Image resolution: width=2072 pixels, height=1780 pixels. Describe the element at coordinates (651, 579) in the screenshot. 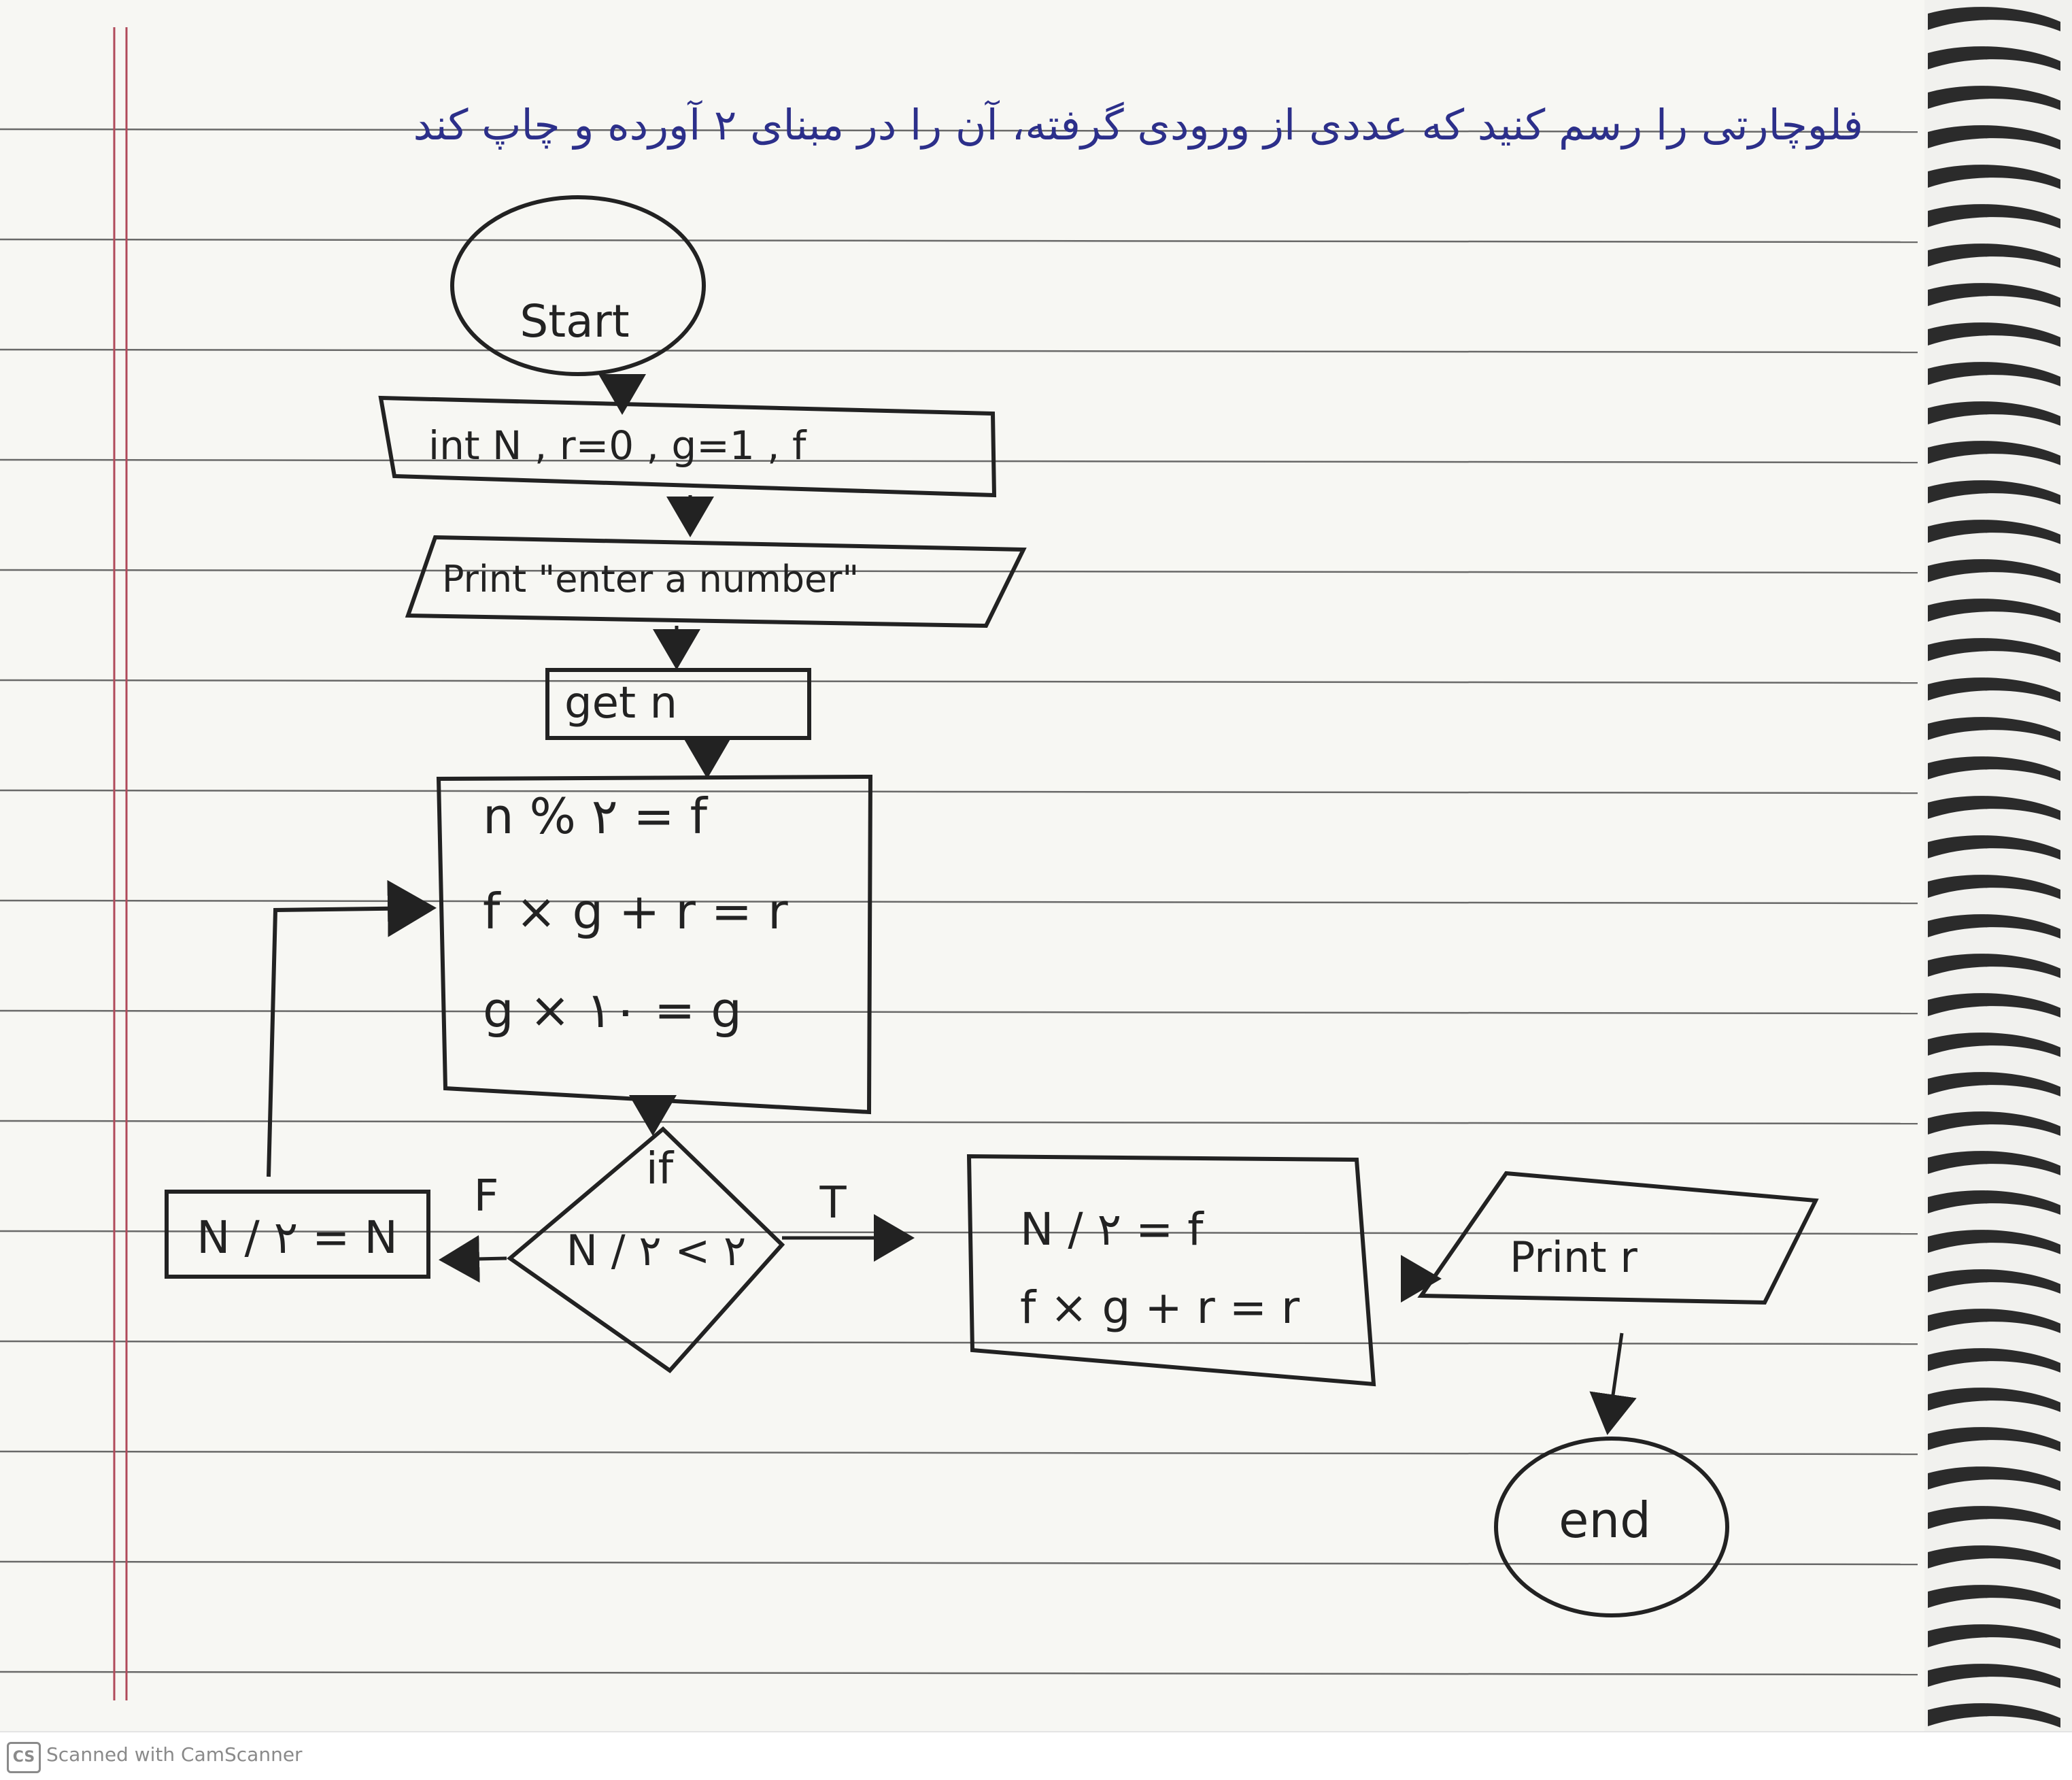

I see `print-prompt-label: Print "enter a number"` at that location.